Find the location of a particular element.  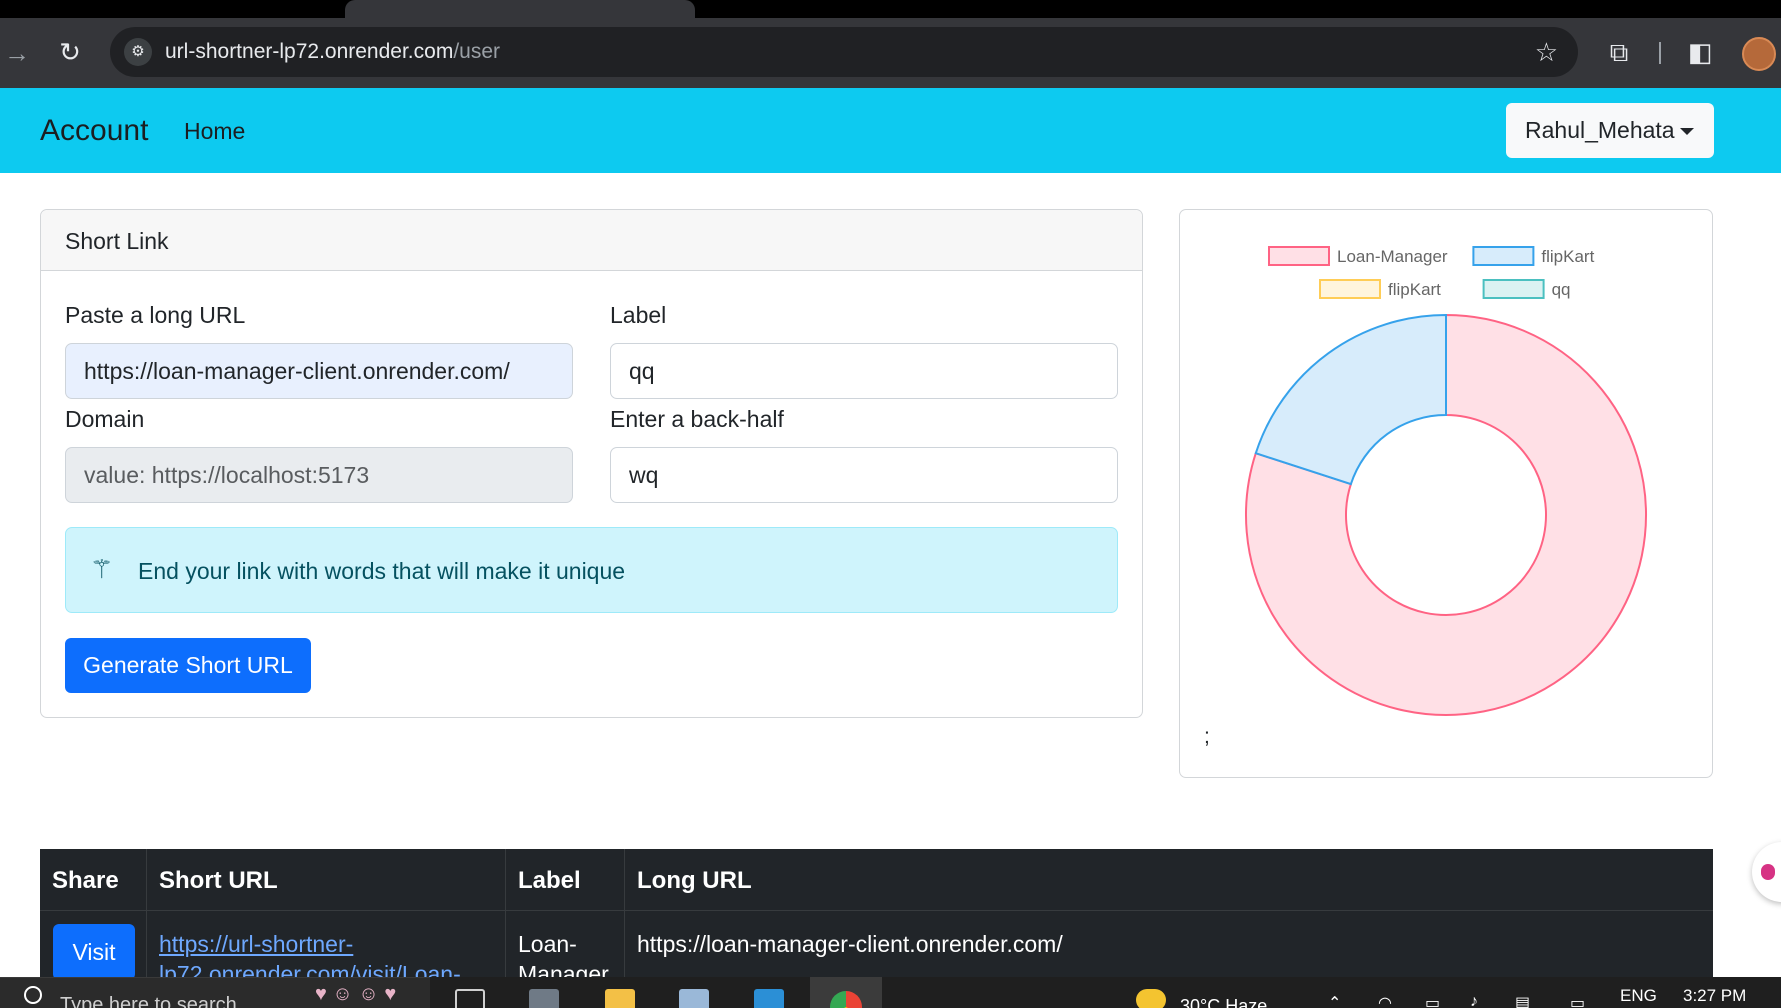

header-label: Label is located at coordinates (565, 880).